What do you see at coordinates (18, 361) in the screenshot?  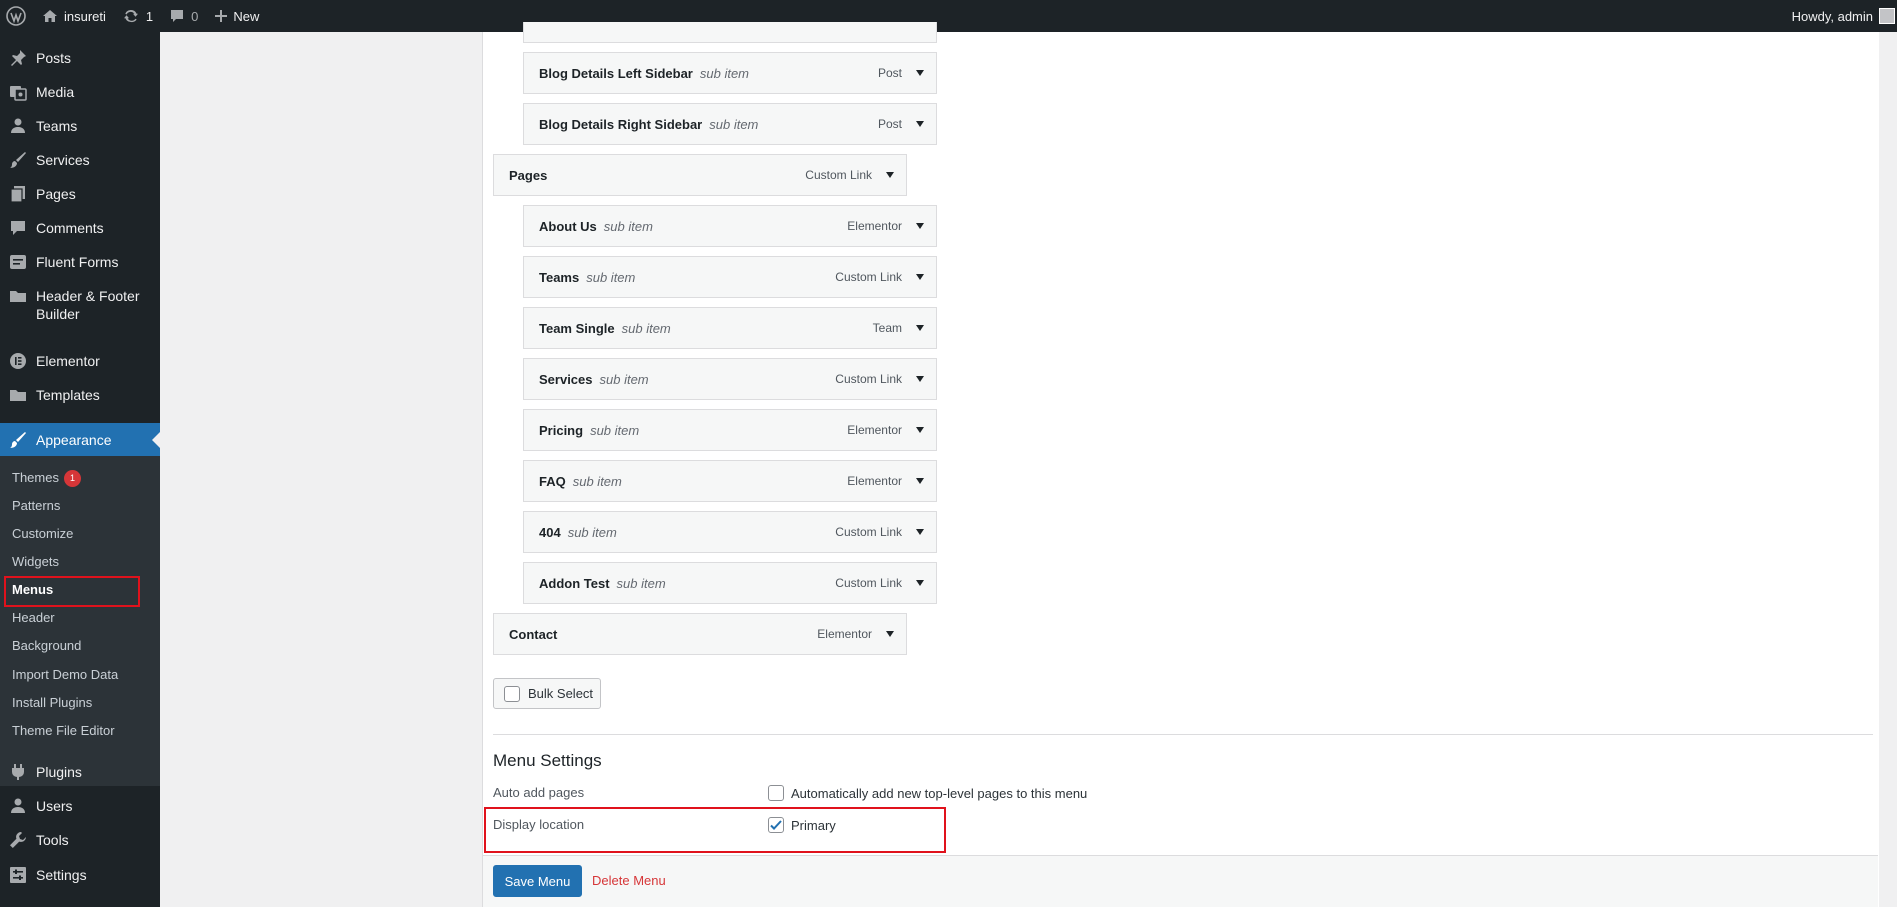 I see `elementor-icon` at bounding box center [18, 361].